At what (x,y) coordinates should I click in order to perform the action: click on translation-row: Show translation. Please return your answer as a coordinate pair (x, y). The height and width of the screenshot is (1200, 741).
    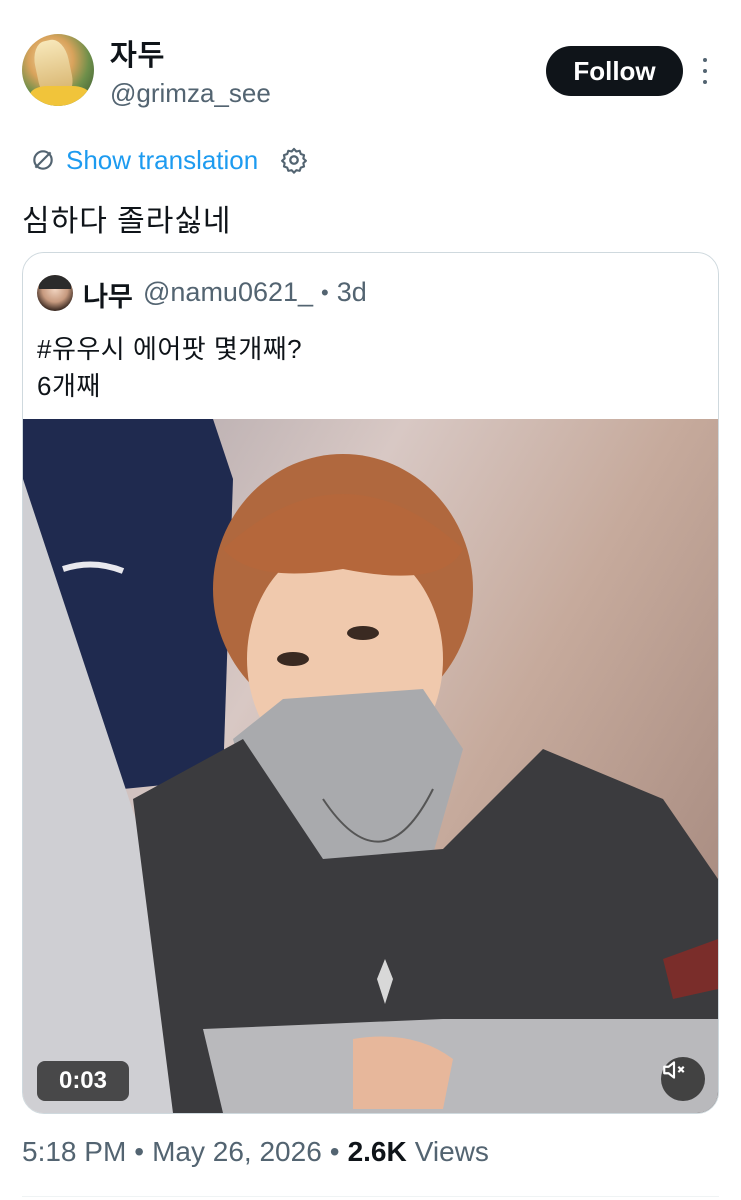
    Looking at the image, I should click on (169, 160).